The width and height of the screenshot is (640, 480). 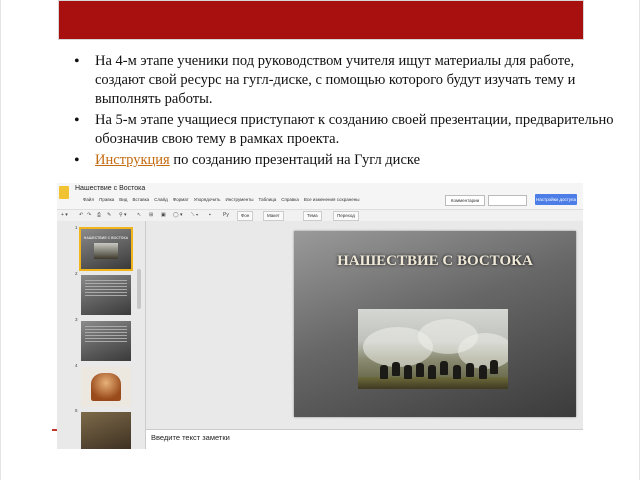 I want to click on slides-logo-icon, so click(x=64, y=192).